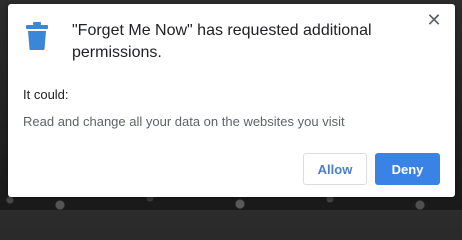 This screenshot has height=240, width=462. What do you see at coordinates (46, 94) in the screenshot?
I see `permissions-intro-label: It could:` at bounding box center [46, 94].